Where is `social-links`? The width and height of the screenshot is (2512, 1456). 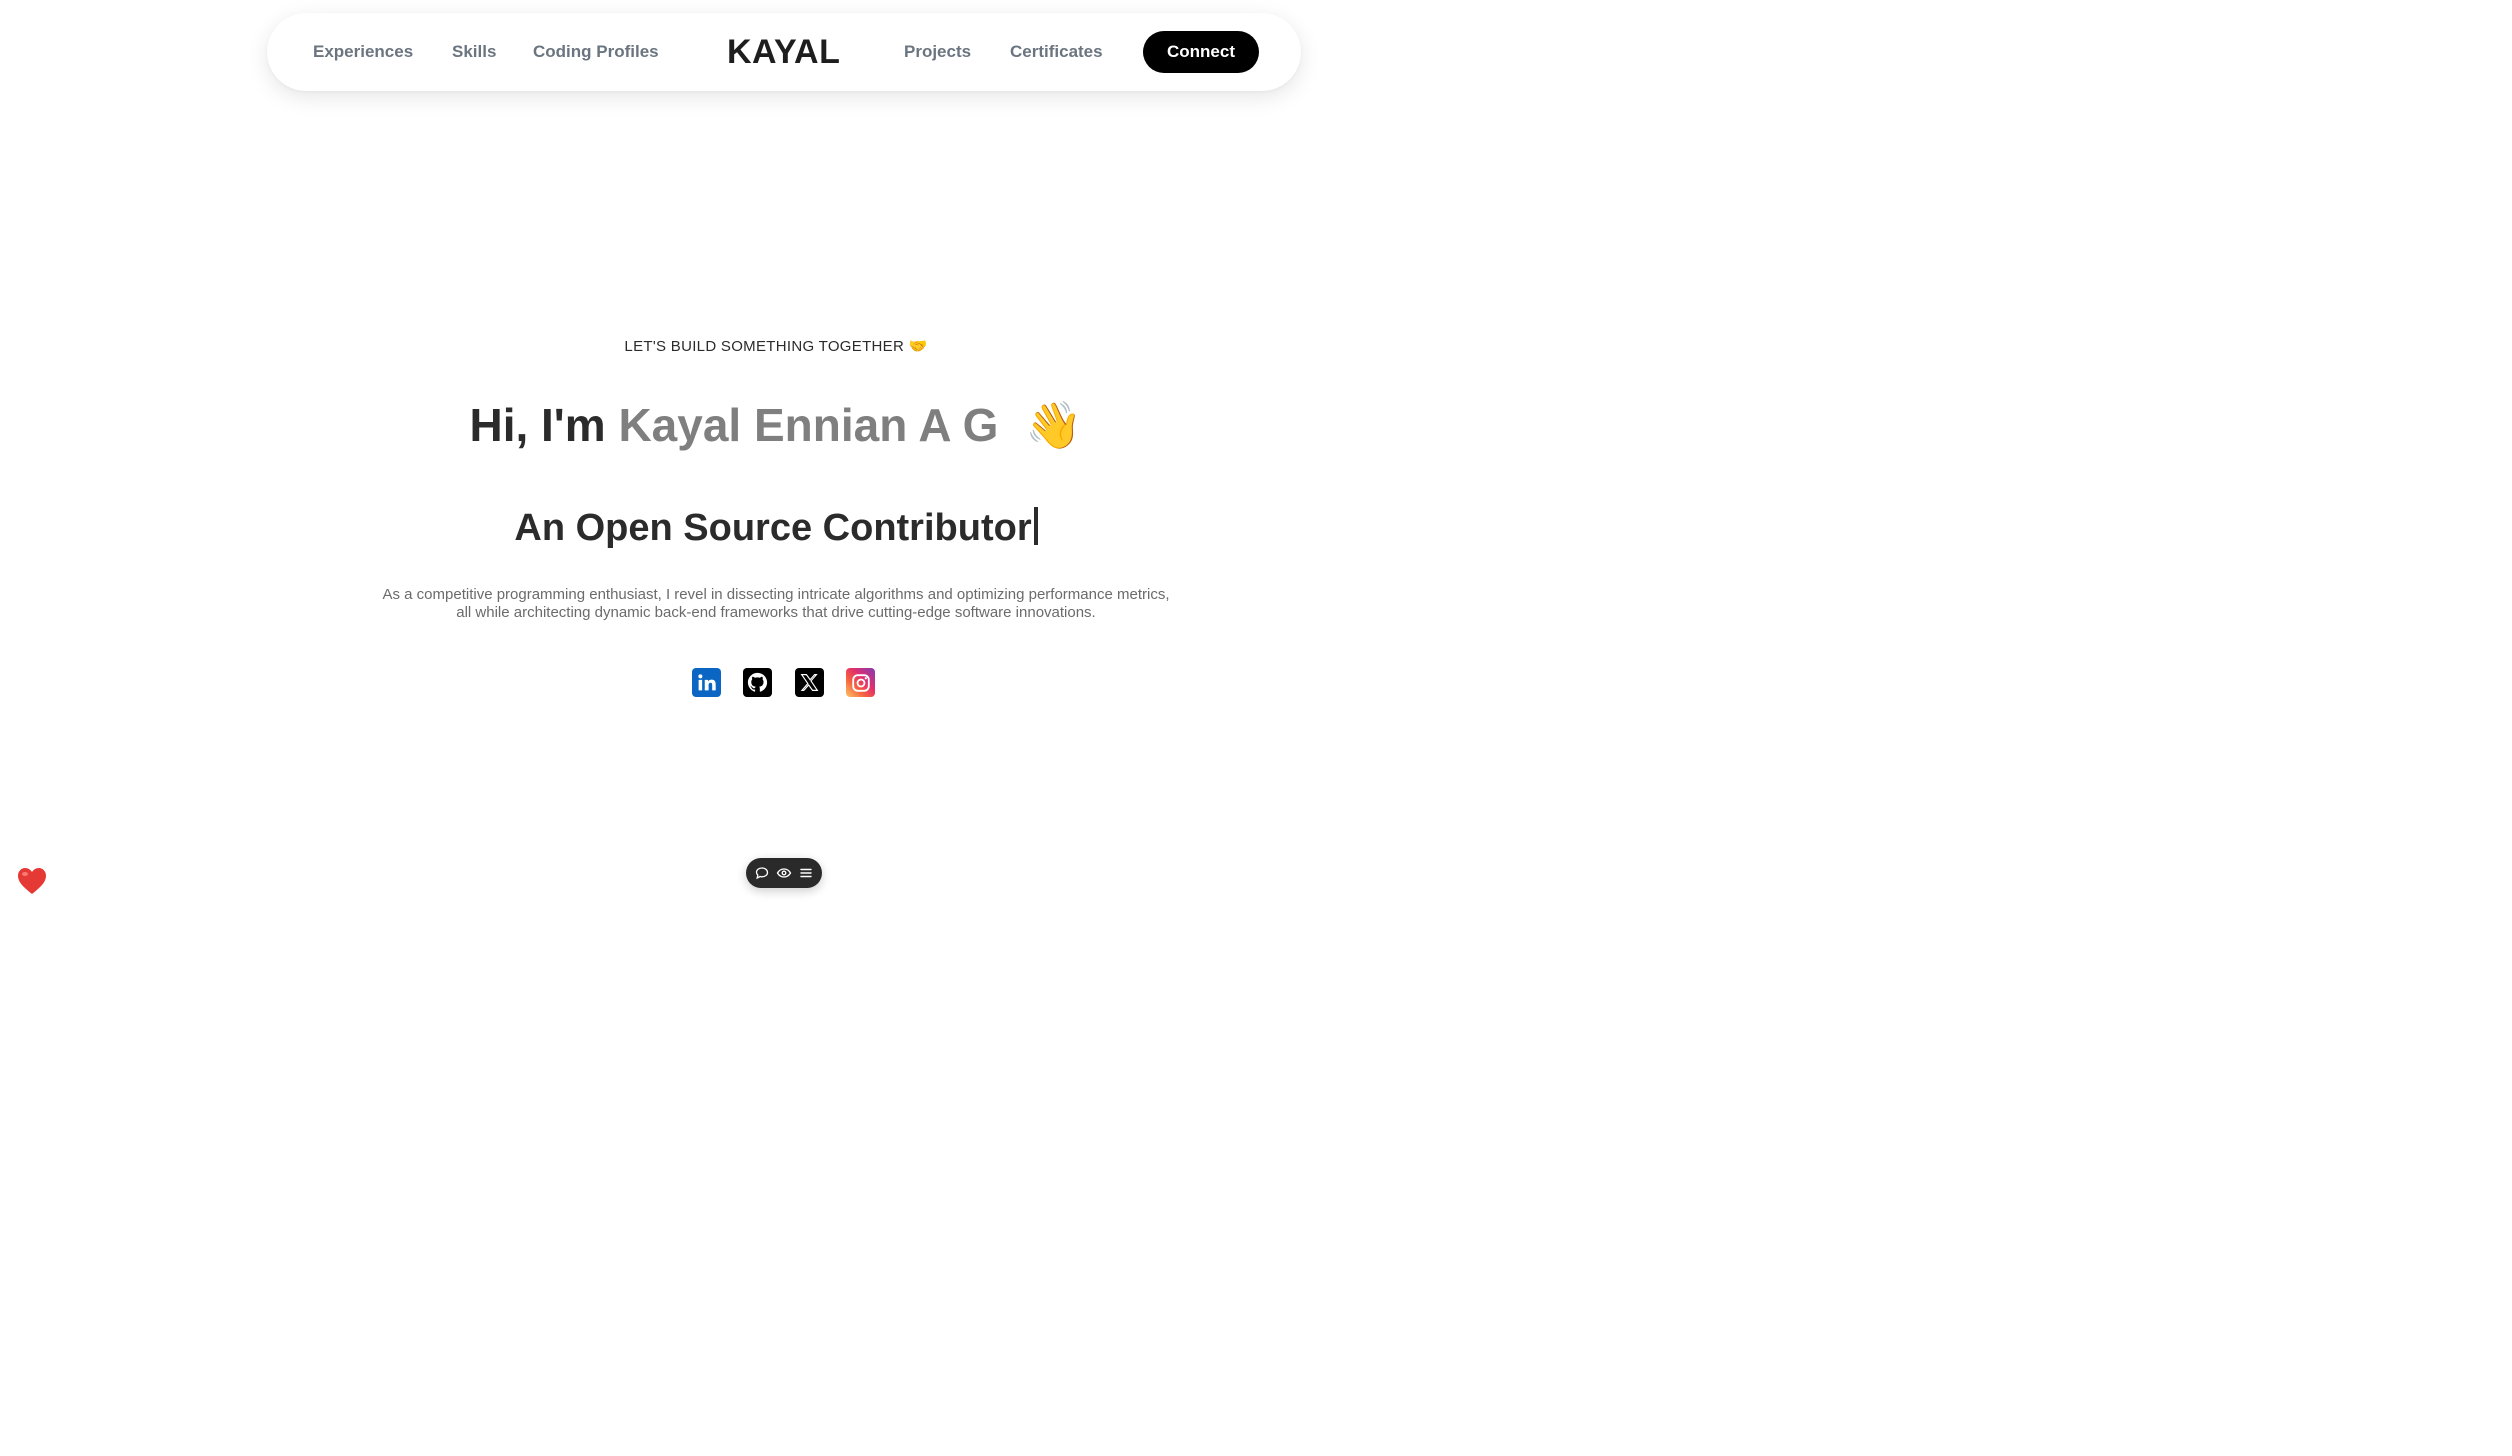
social-links is located at coordinates (787, 683).